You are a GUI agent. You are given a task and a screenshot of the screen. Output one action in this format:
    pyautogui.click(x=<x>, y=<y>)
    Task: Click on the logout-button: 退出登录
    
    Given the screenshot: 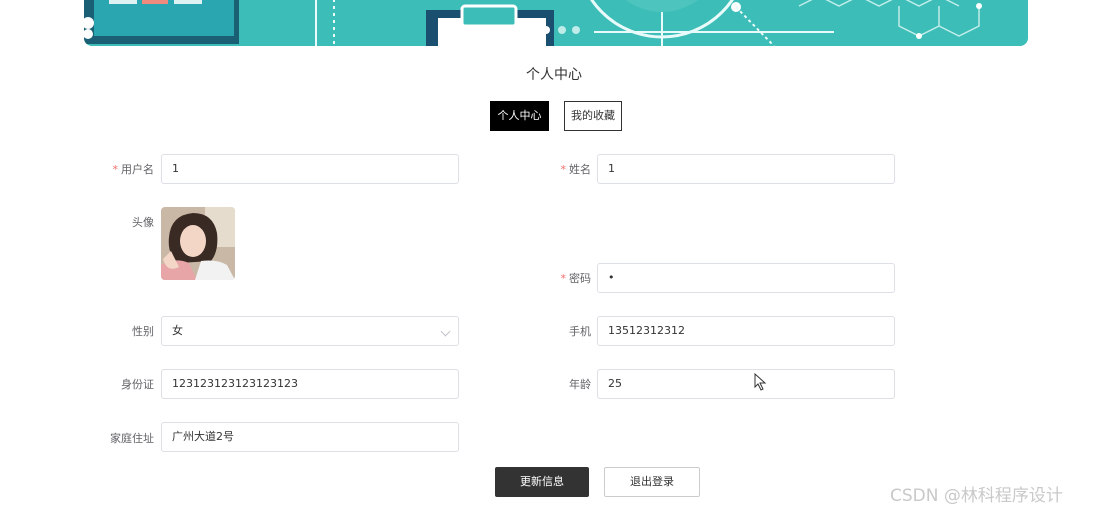 What is the action you would take?
    pyautogui.click(x=652, y=482)
    